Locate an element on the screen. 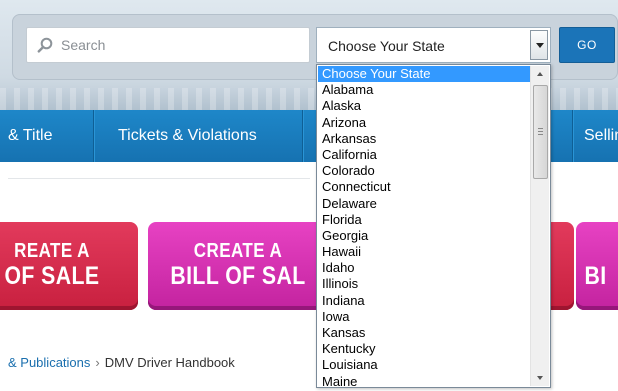 This screenshot has height=391, width=618. banner-line: BI is located at coordinates (595, 276).